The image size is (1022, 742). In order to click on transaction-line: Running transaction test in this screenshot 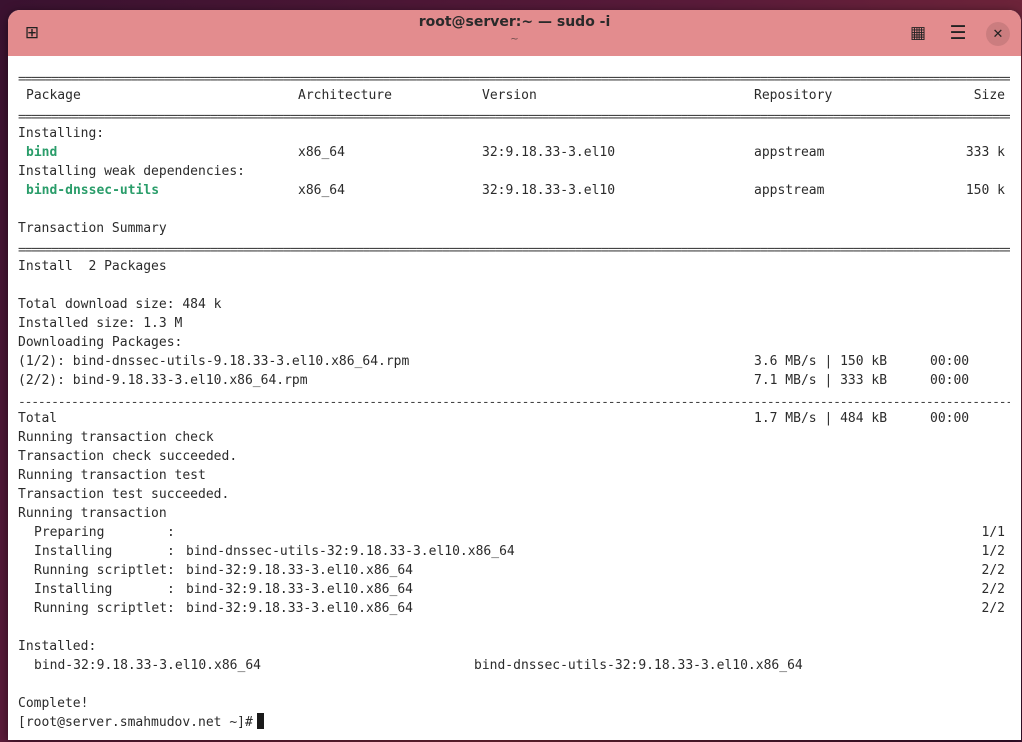, I will do `click(112, 475)`.